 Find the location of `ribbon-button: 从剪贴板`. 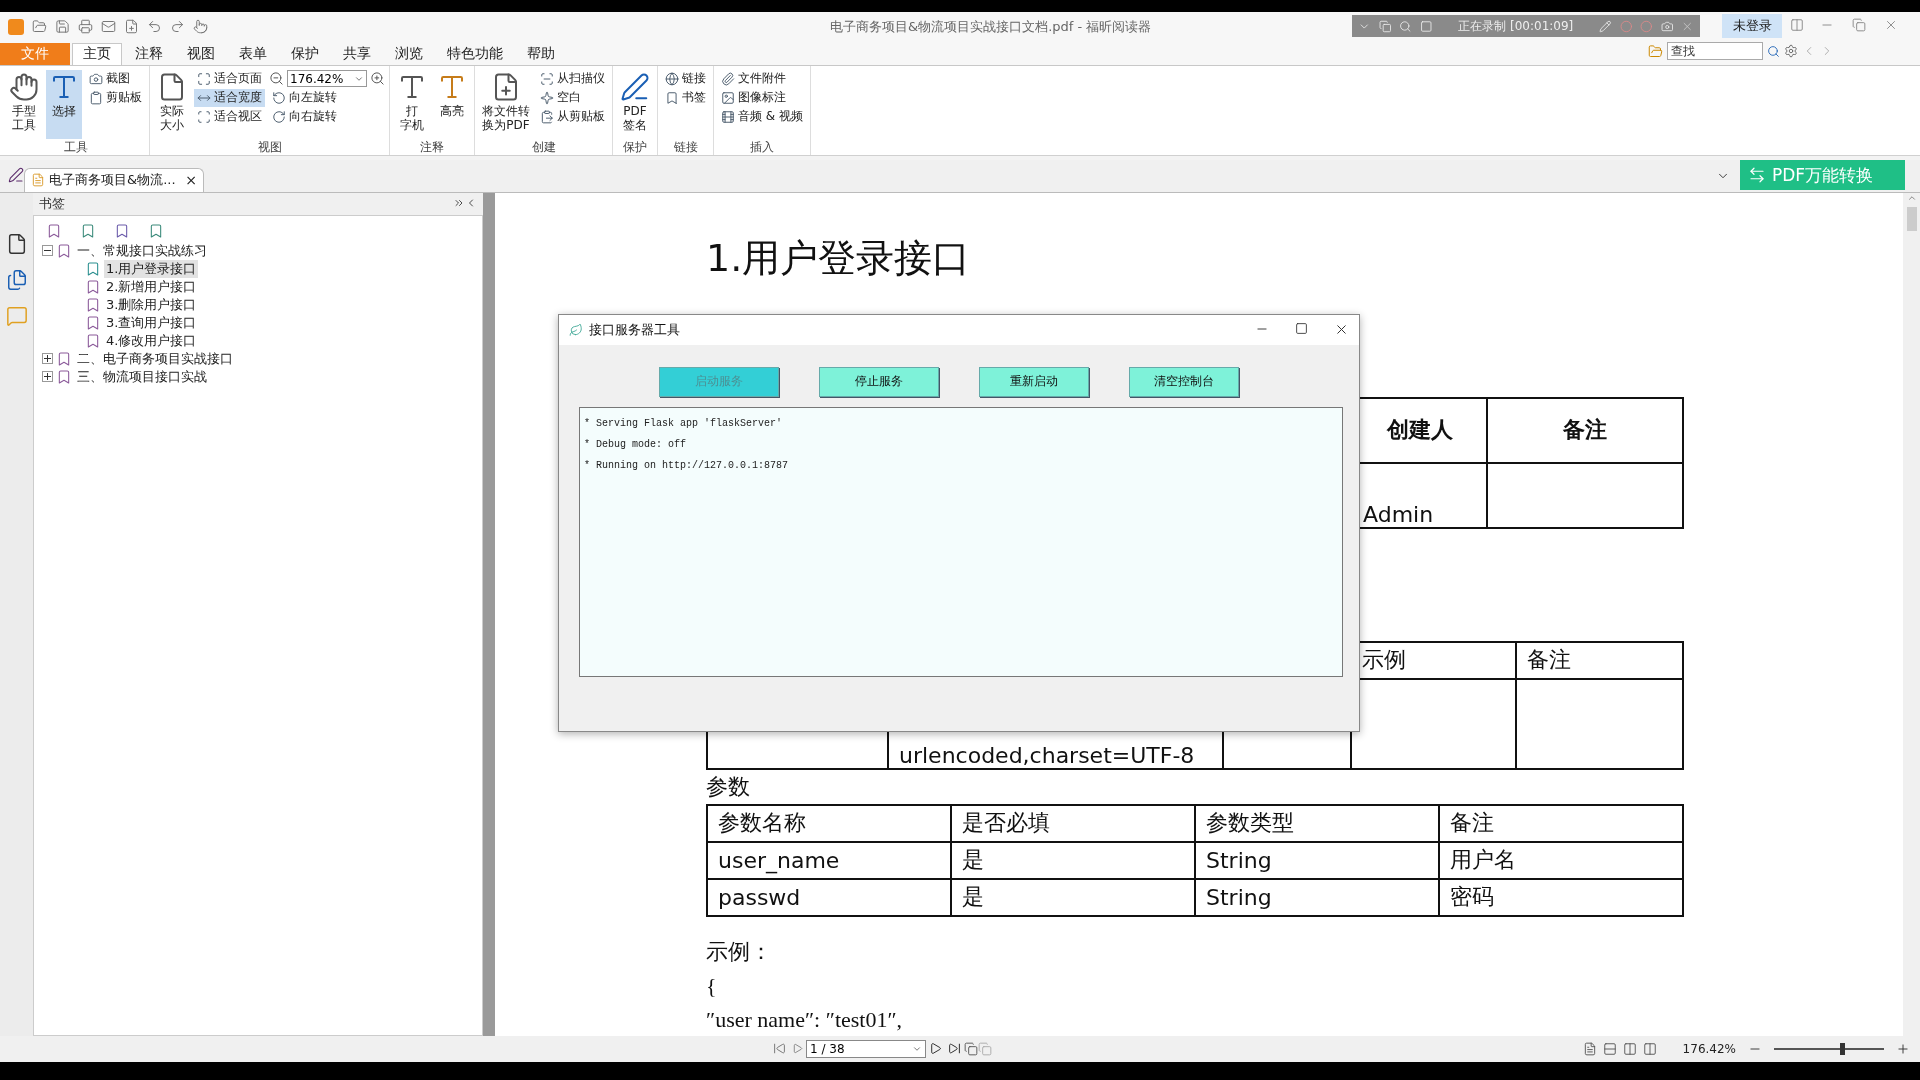

ribbon-button: 从剪贴板 is located at coordinates (572, 116).